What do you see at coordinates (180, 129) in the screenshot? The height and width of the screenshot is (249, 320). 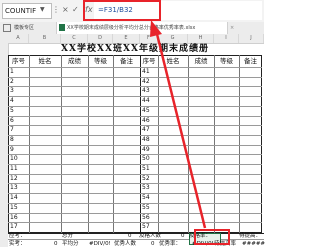 I see `arrow-shaft` at bounding box center [180, 129].